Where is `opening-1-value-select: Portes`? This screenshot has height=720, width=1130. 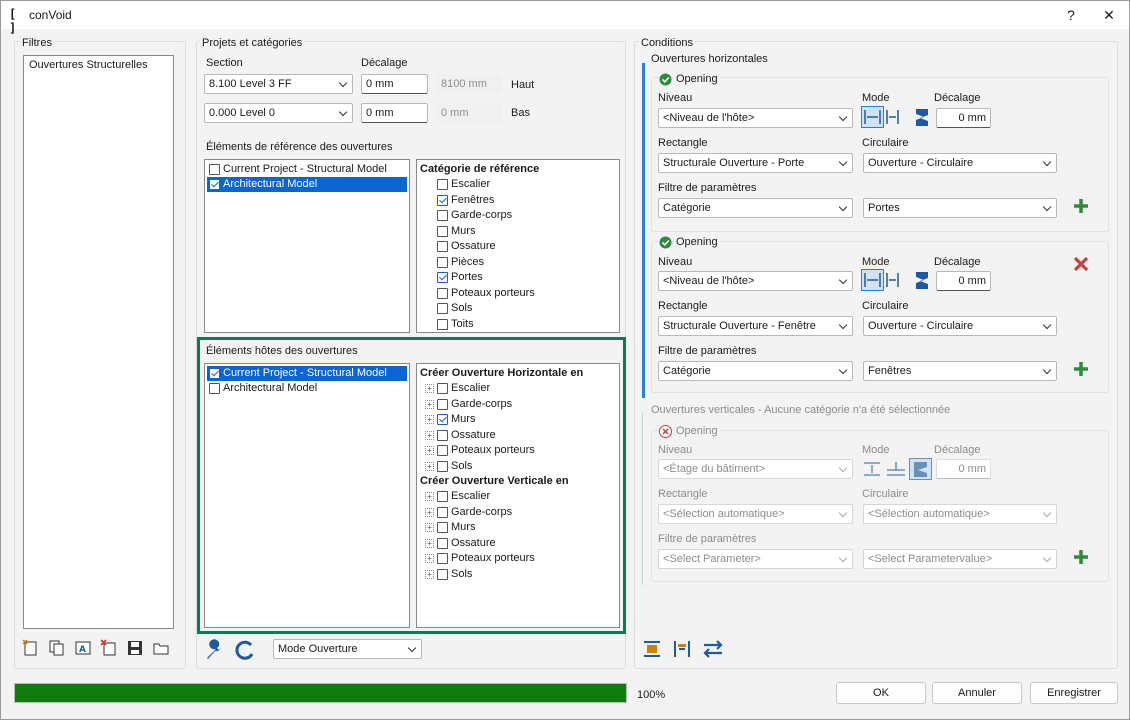
opening-1-value-select: Portes is located at coordinates (960, 208).